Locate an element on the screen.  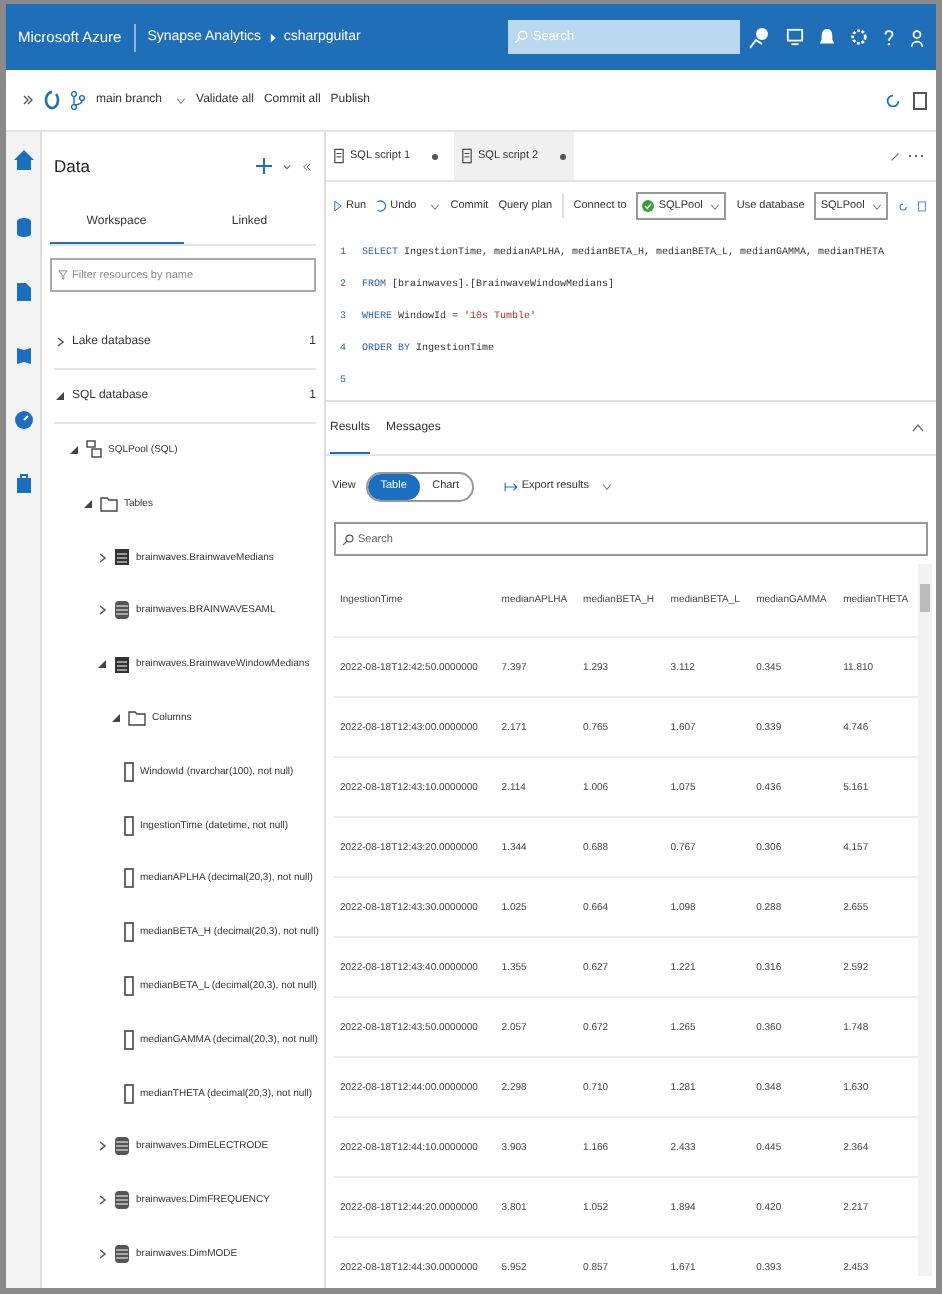
chevron-right-icon is located at coordinates (272, 37).